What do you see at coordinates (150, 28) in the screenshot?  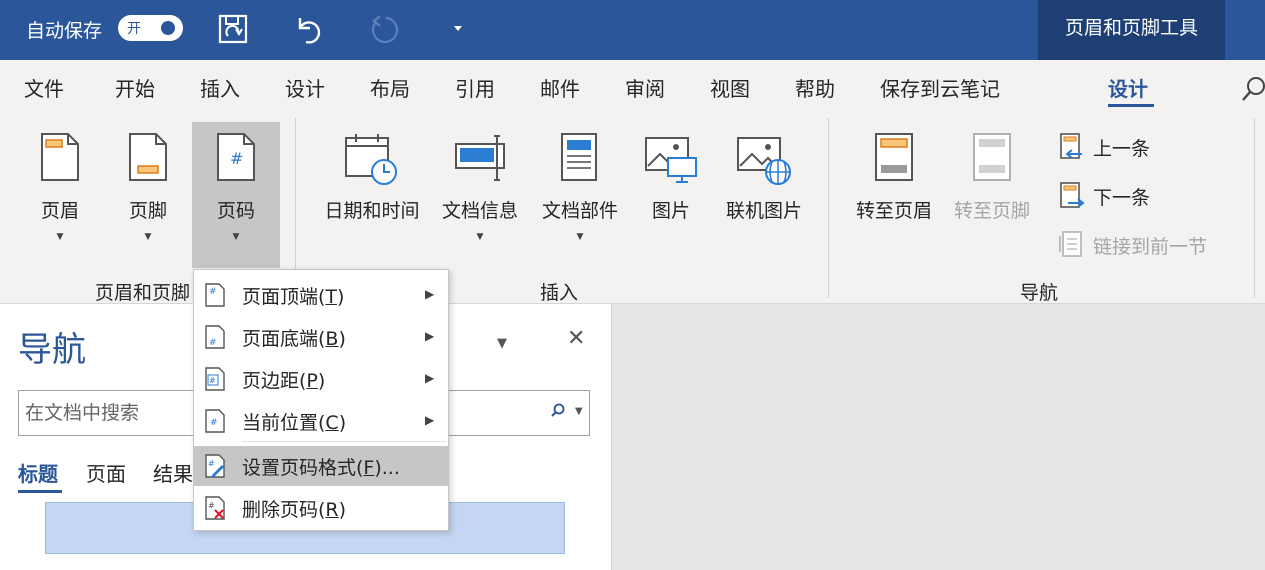 I see `autosave-toggle: 开` at bounding box center [150, 28].